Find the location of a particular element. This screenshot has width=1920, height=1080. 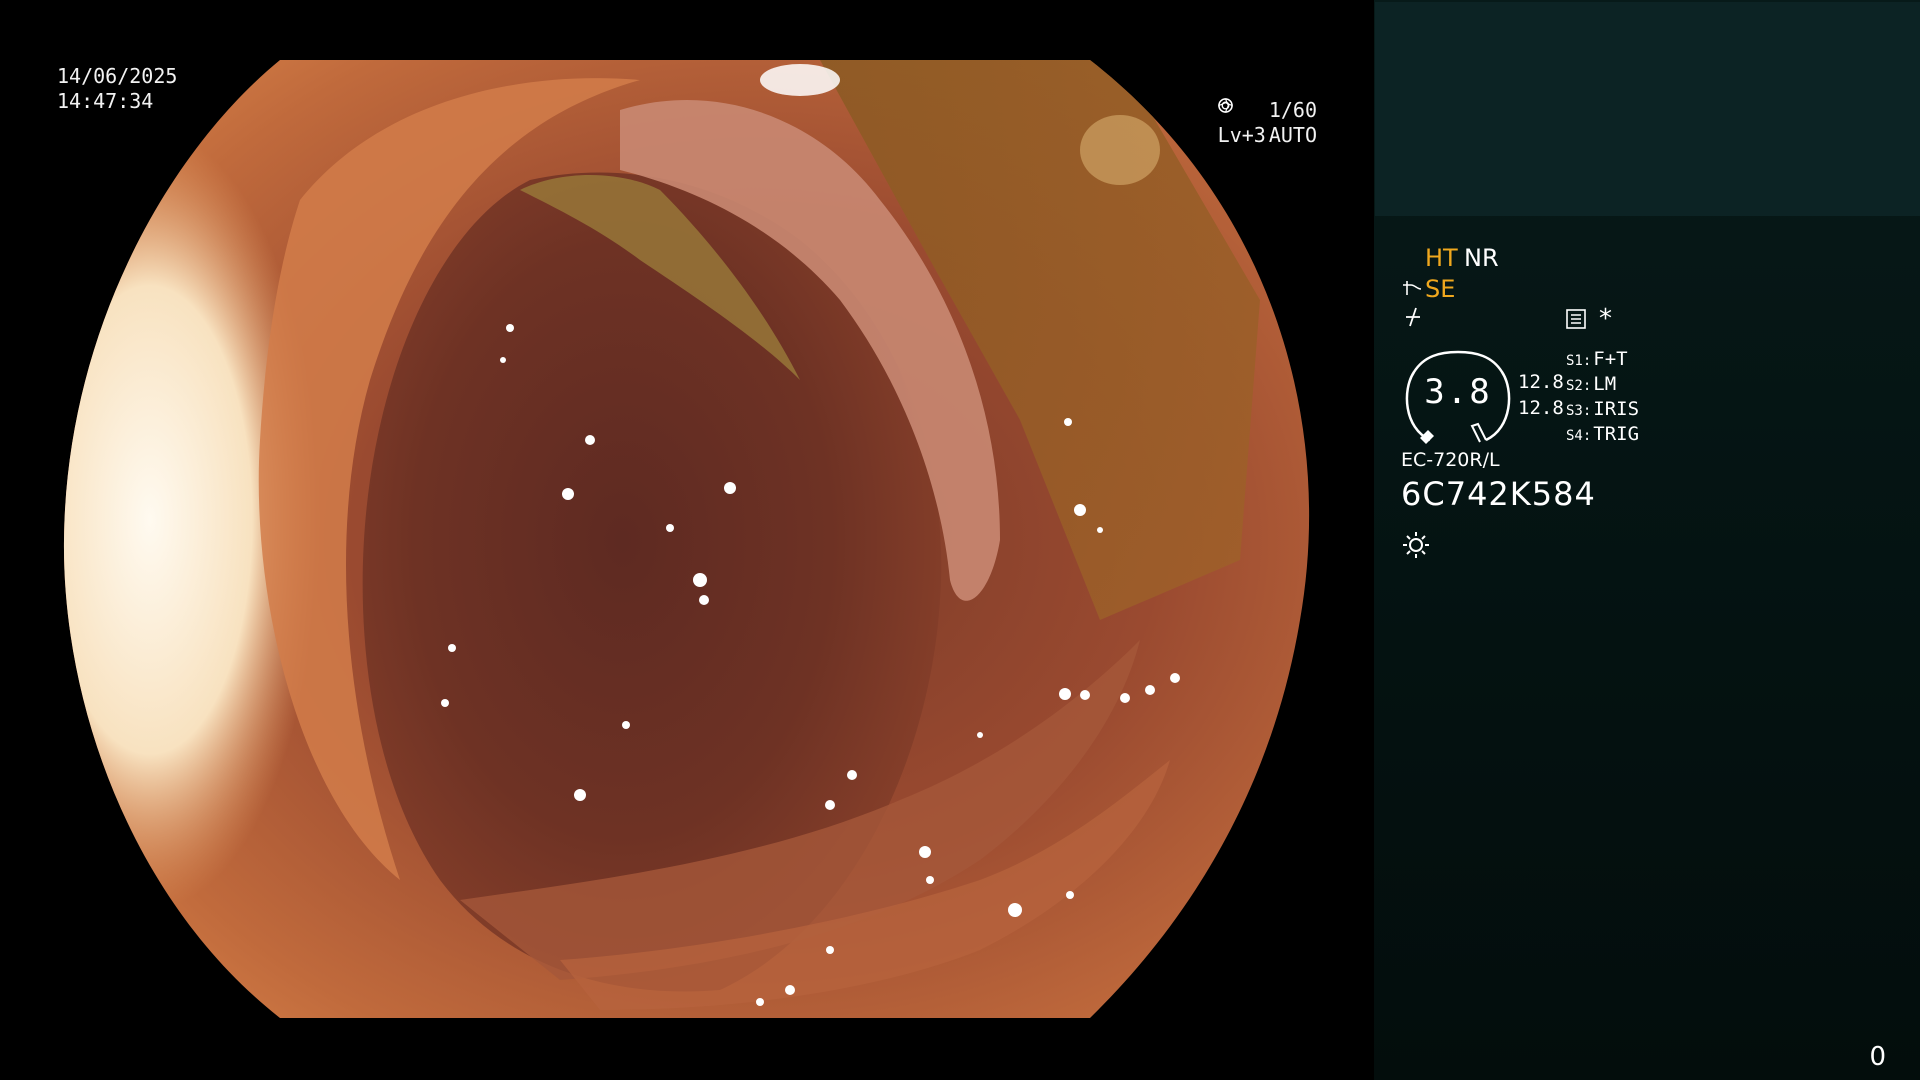

mode-nr-label: NR is located at coordinates (1481, 258).